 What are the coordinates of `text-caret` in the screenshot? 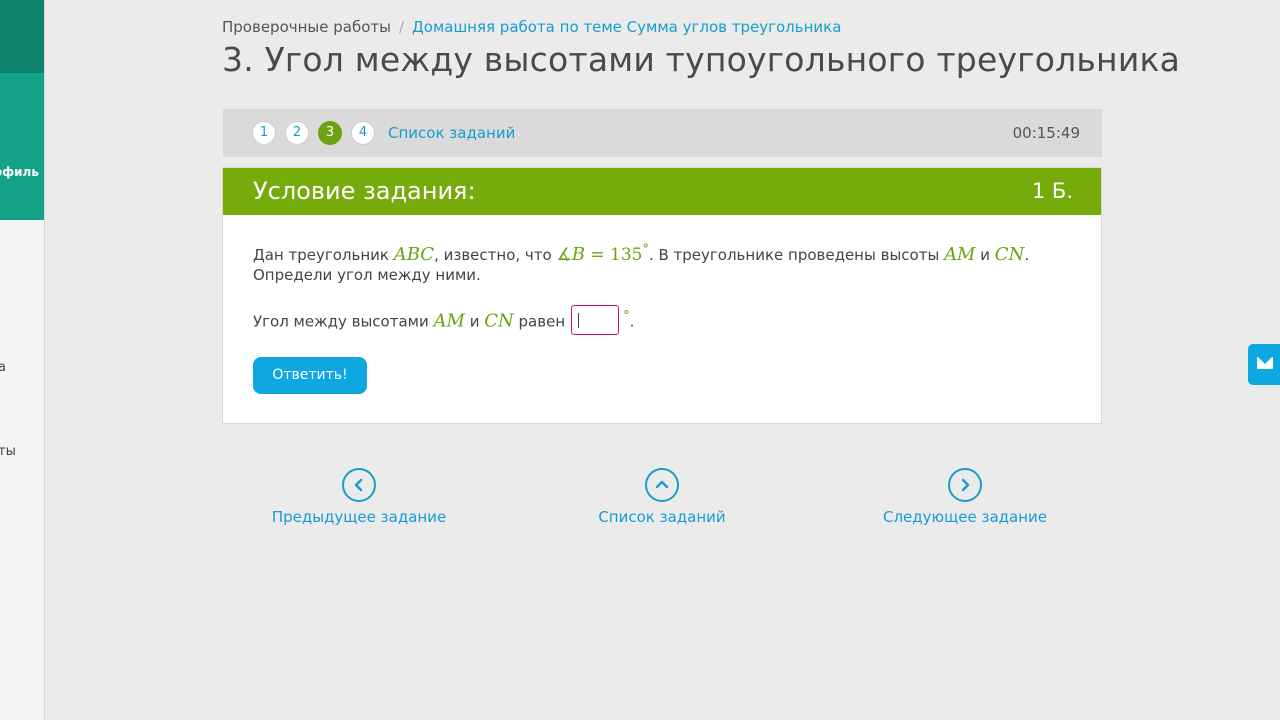 It's located at (579, 320).